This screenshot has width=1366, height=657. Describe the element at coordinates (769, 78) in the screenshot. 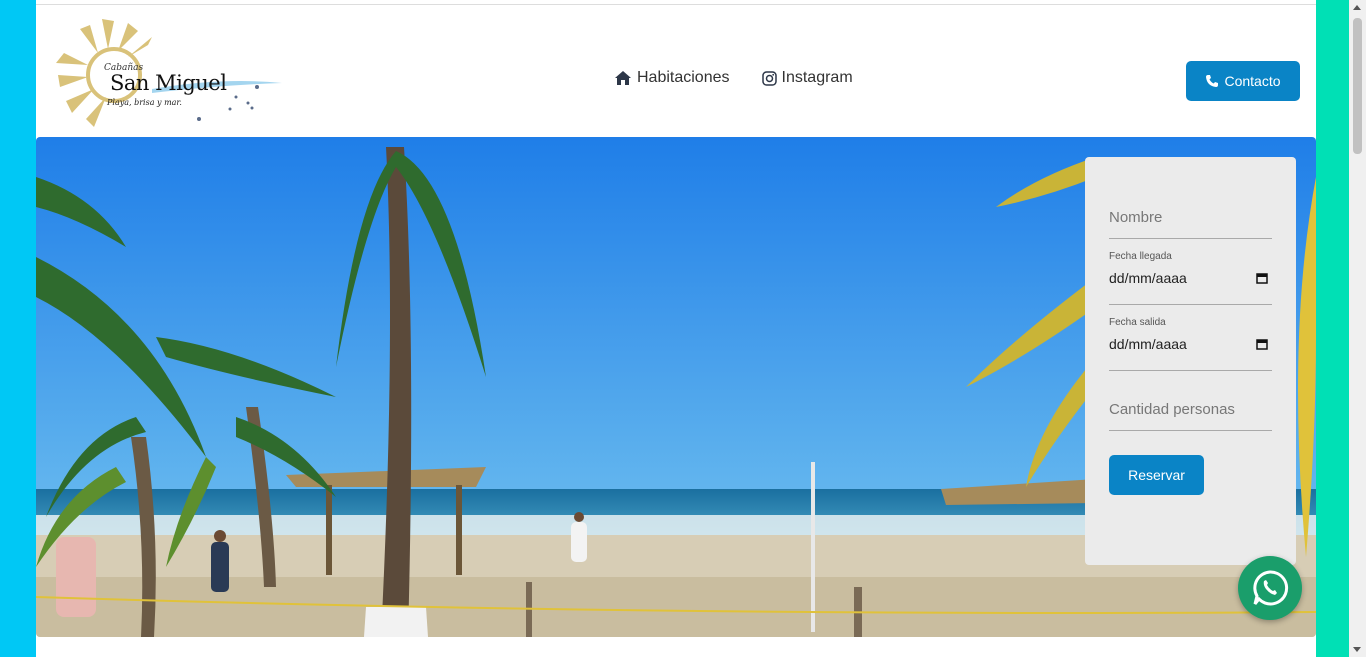

I see `instagram-icon` at that location.